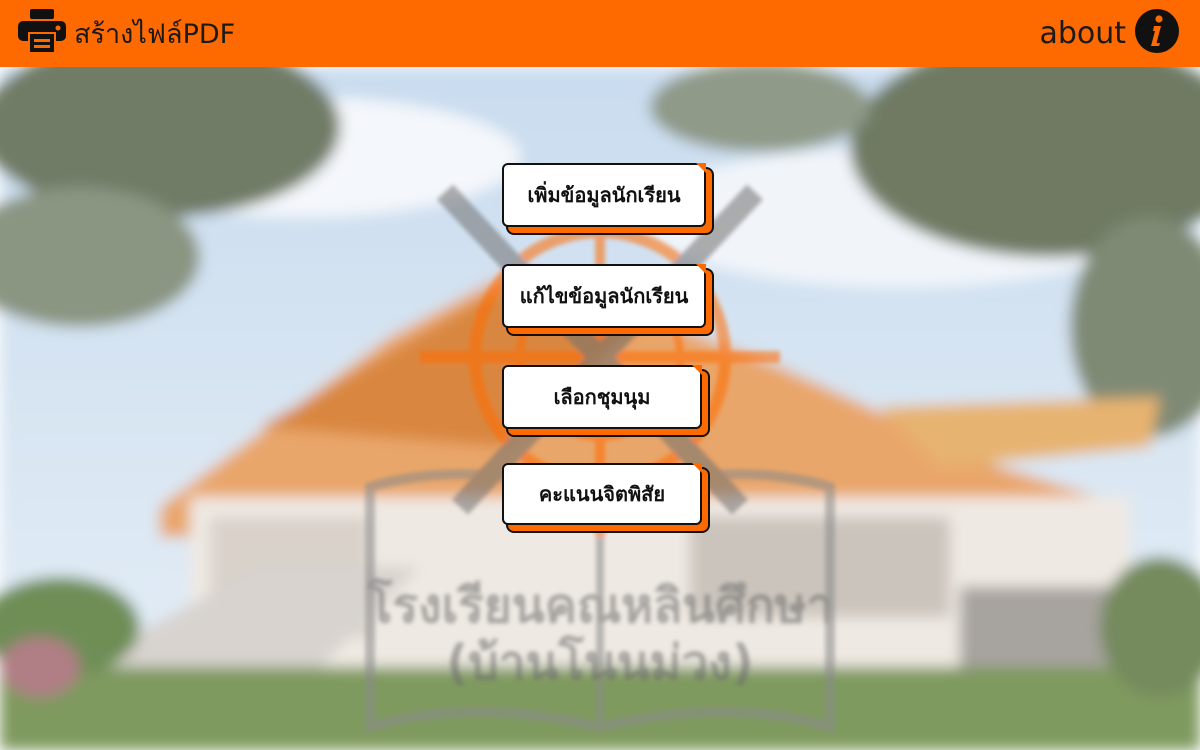 The height and width of the screenshot is (750, 1200). I want to click on printer-icon, so click(42, 33).